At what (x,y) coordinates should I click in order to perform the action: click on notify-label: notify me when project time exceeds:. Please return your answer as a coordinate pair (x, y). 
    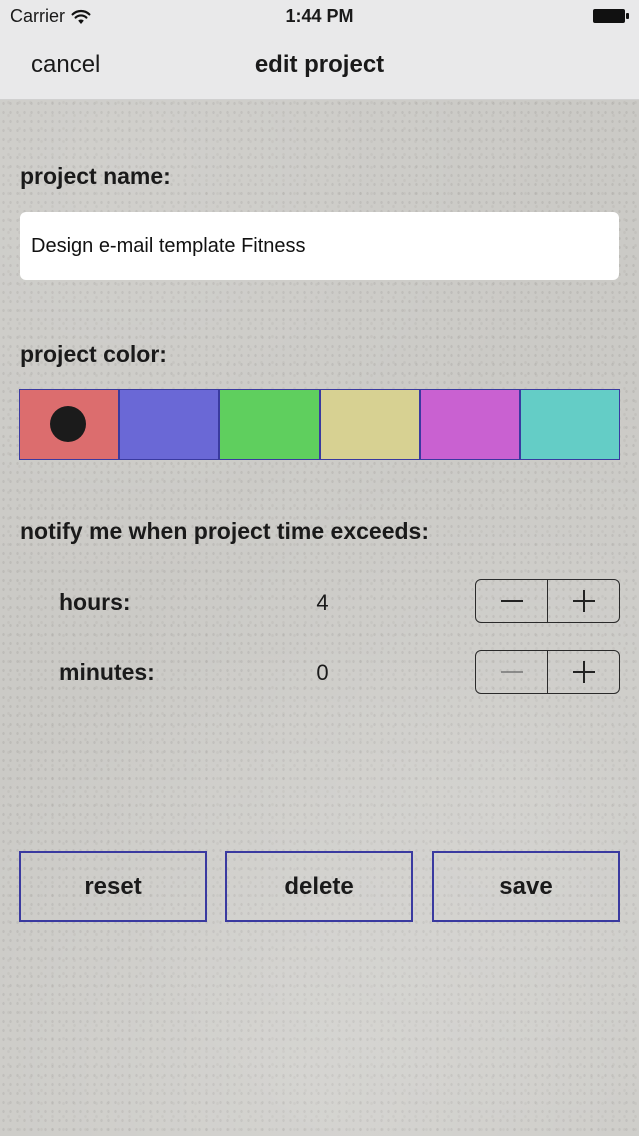
    Looking at the image, I should click on (225, 531).